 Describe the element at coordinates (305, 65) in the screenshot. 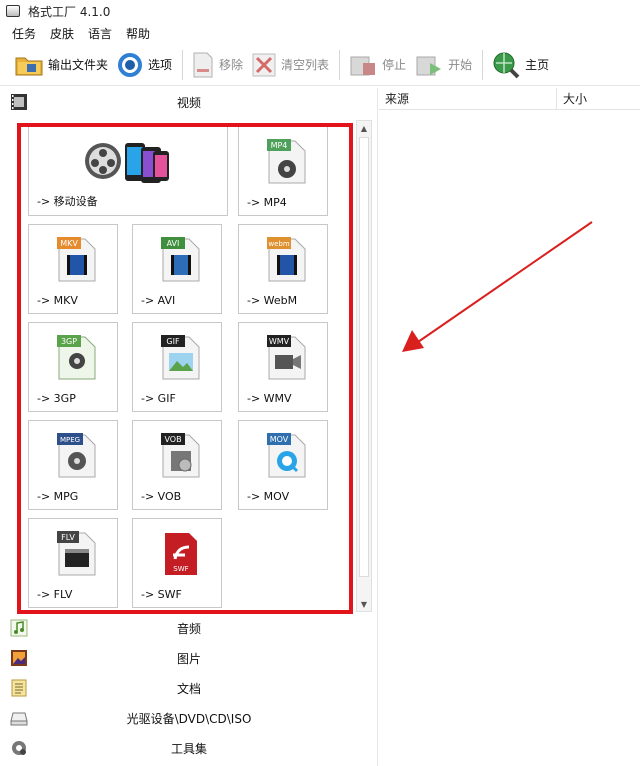

I see `clear-list-label: 清空列表` at that location.